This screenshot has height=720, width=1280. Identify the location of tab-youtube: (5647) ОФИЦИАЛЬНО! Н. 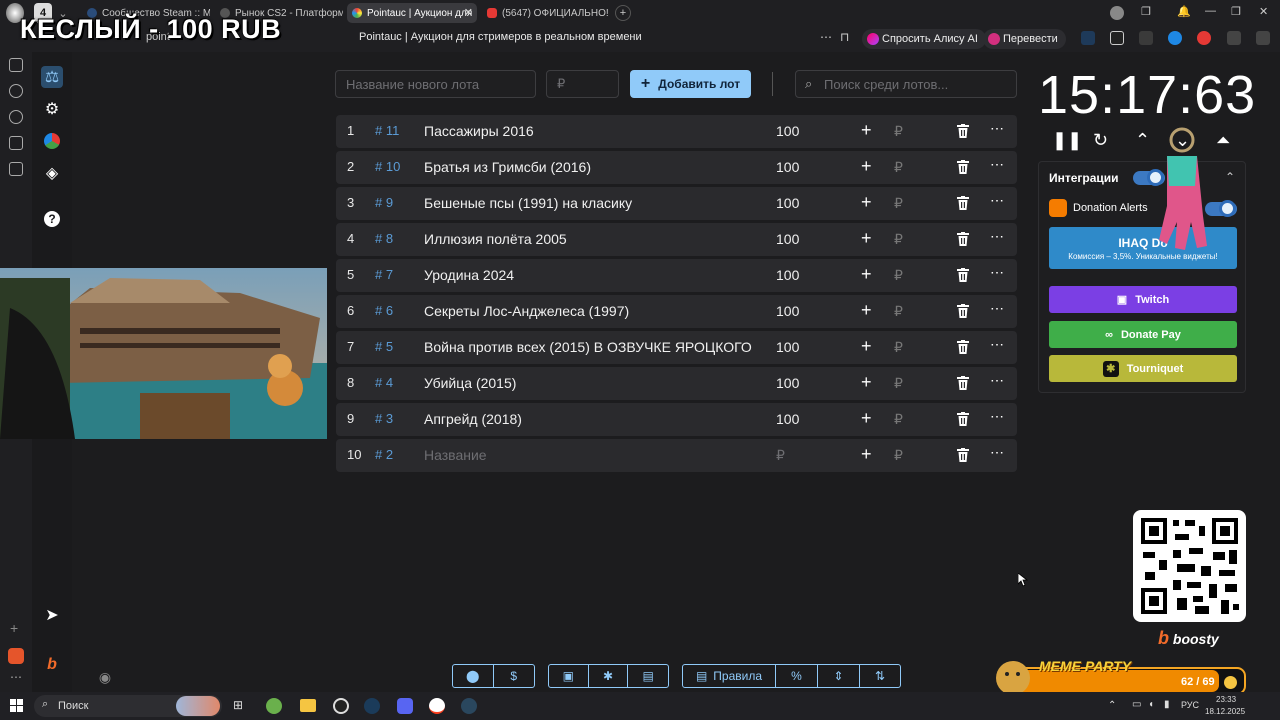
(546, 13).